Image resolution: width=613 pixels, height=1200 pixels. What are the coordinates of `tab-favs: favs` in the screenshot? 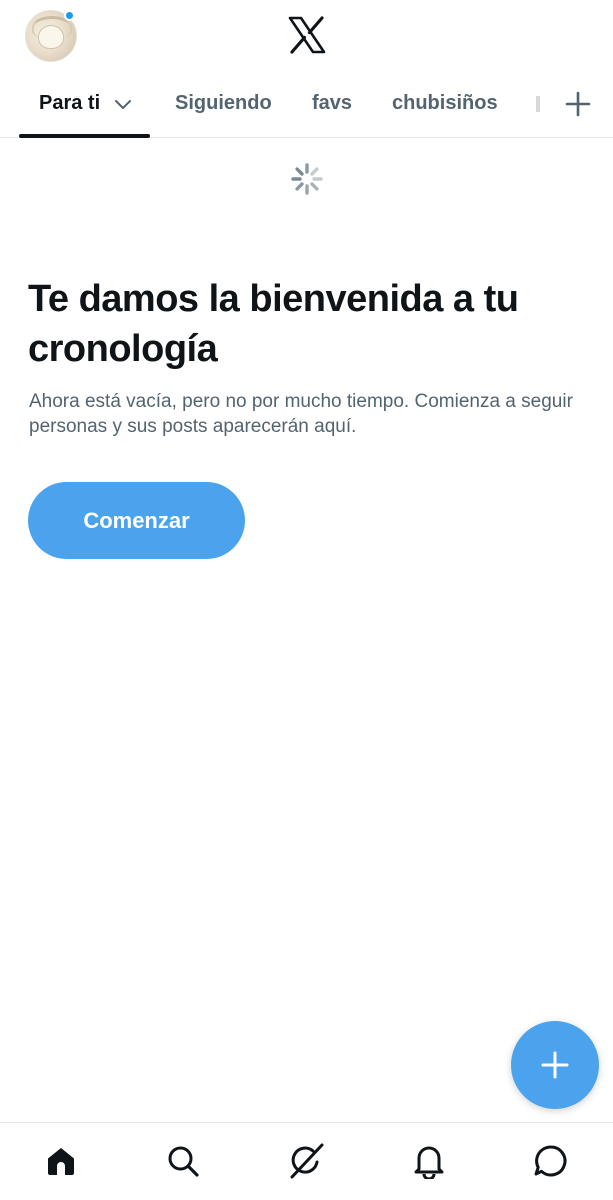 It's located at (332, 103).